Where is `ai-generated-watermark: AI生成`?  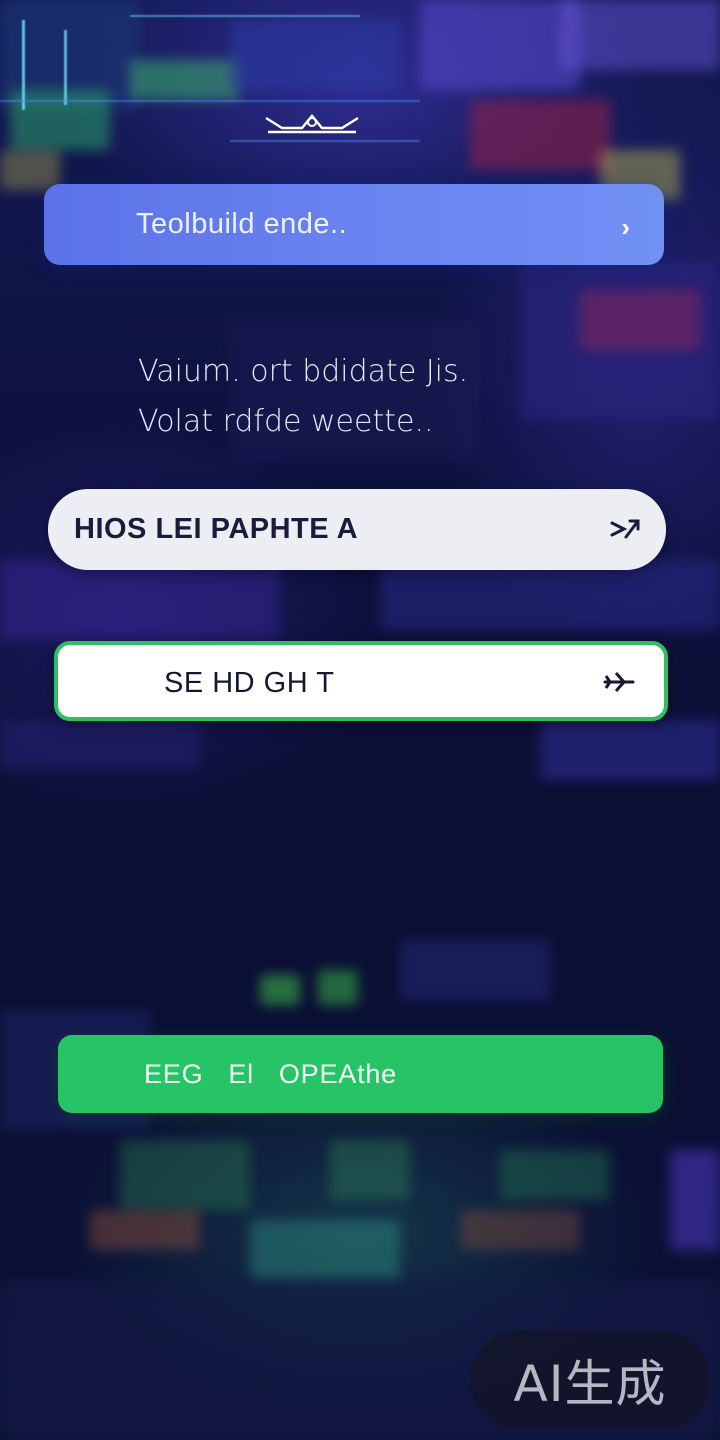
ai-generated-watermark: AI生成 is located at coordinates (590, 1380).